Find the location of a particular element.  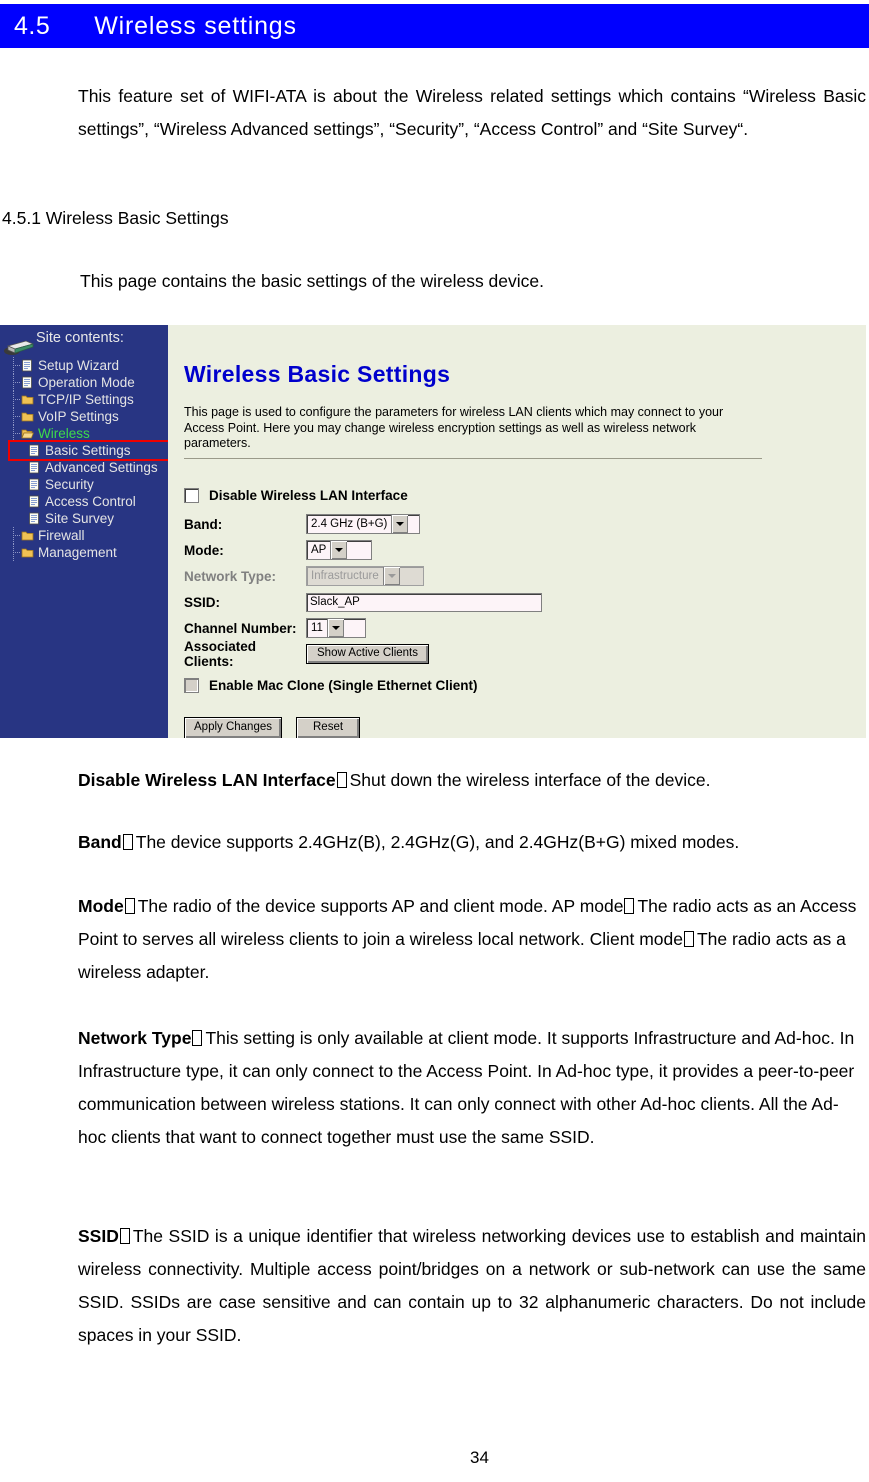

section-number: 4.5 is located at coordinates (32, 25).